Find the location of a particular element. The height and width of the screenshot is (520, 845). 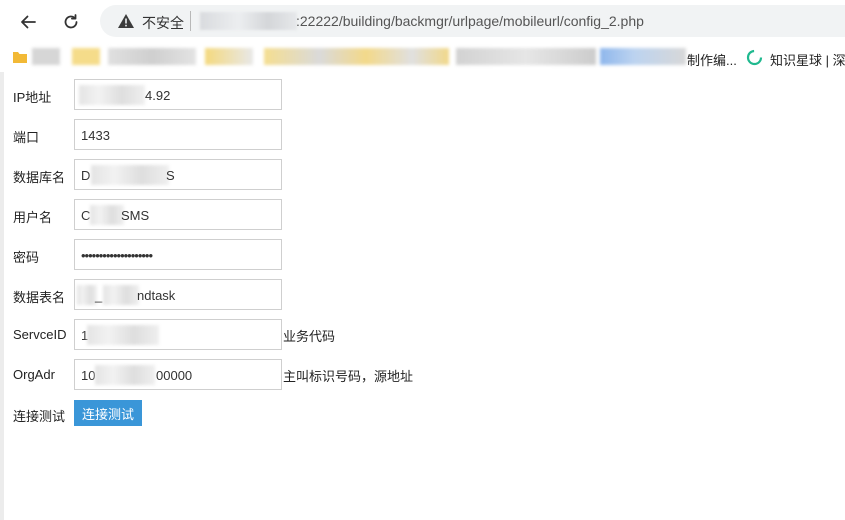

orgadr-value-end: 00000 is located at coordinates (174, 375).